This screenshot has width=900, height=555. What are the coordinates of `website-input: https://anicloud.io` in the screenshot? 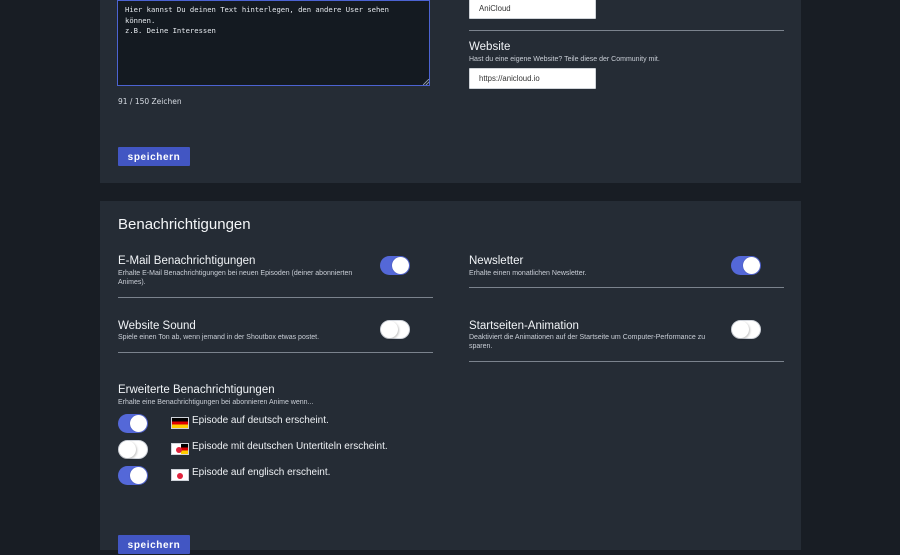 It's located at (532, 78).